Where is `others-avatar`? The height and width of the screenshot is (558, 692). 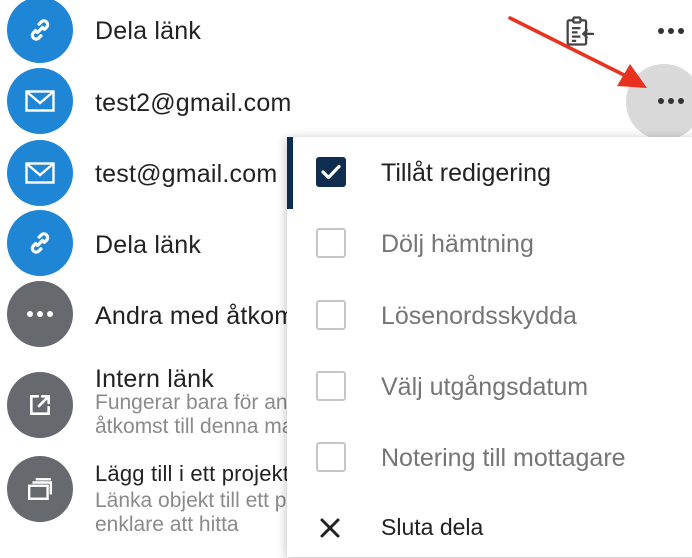
others-avatar is located at coordinates (40, 314).